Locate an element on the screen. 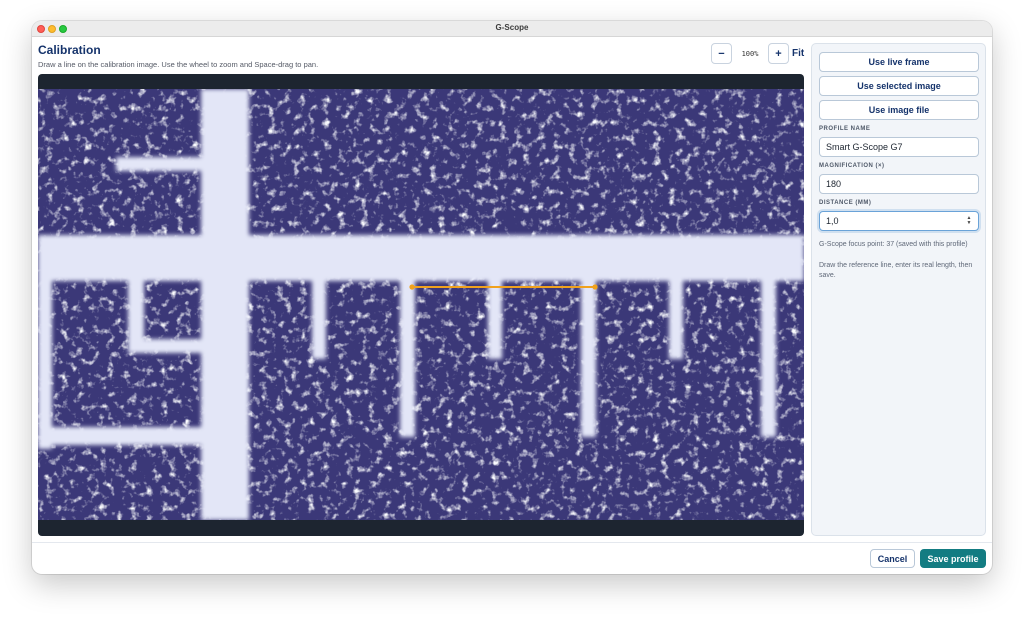  zoom-out-button: − is located at coordinates (721, 53).